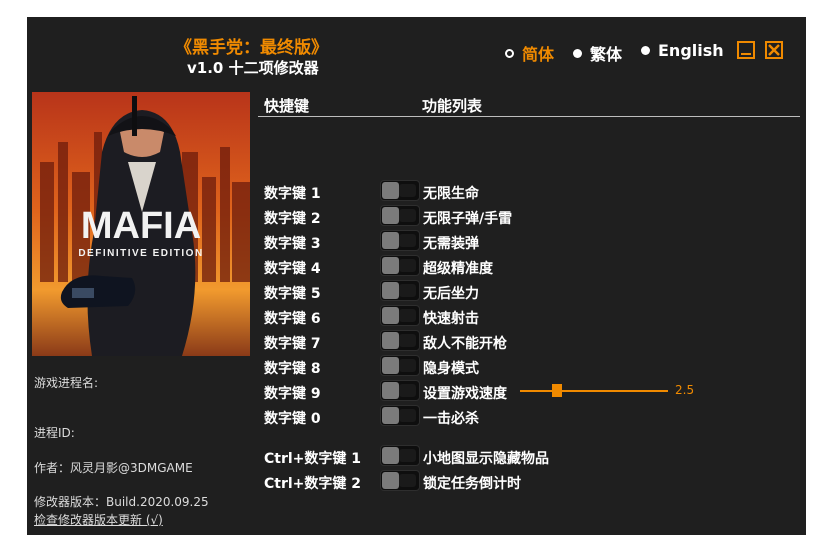 The image size is (832, 536). Describe the element at coordinates (292, 219) in the screenshot. I see `hotkey-label: 数字键 2` at that location.